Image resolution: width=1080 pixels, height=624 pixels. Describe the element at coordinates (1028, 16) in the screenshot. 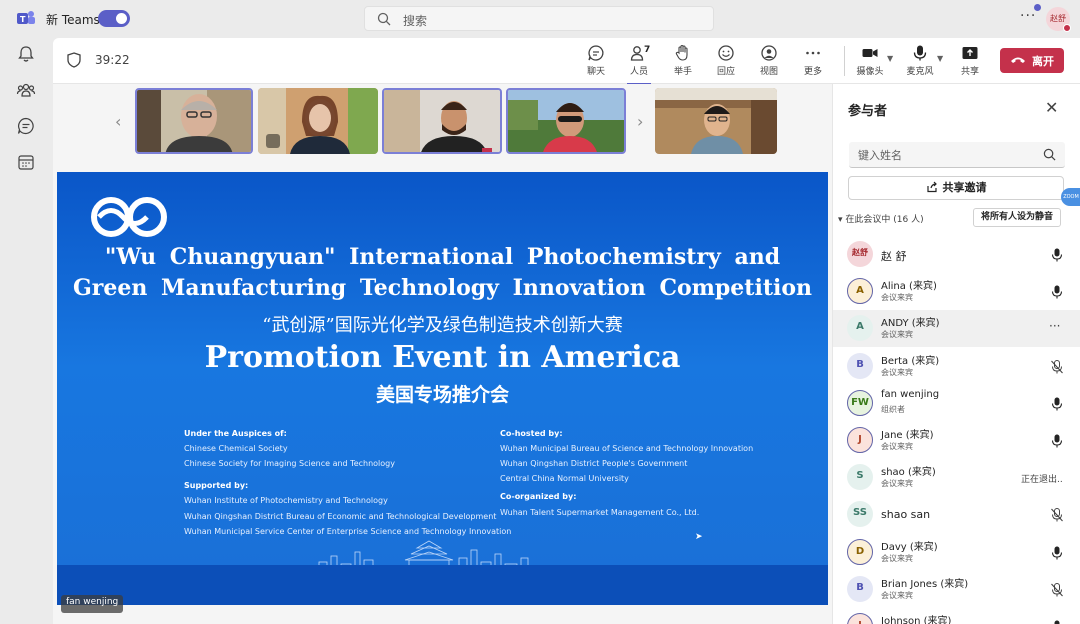

I see `more-options-button: ···` at that location.